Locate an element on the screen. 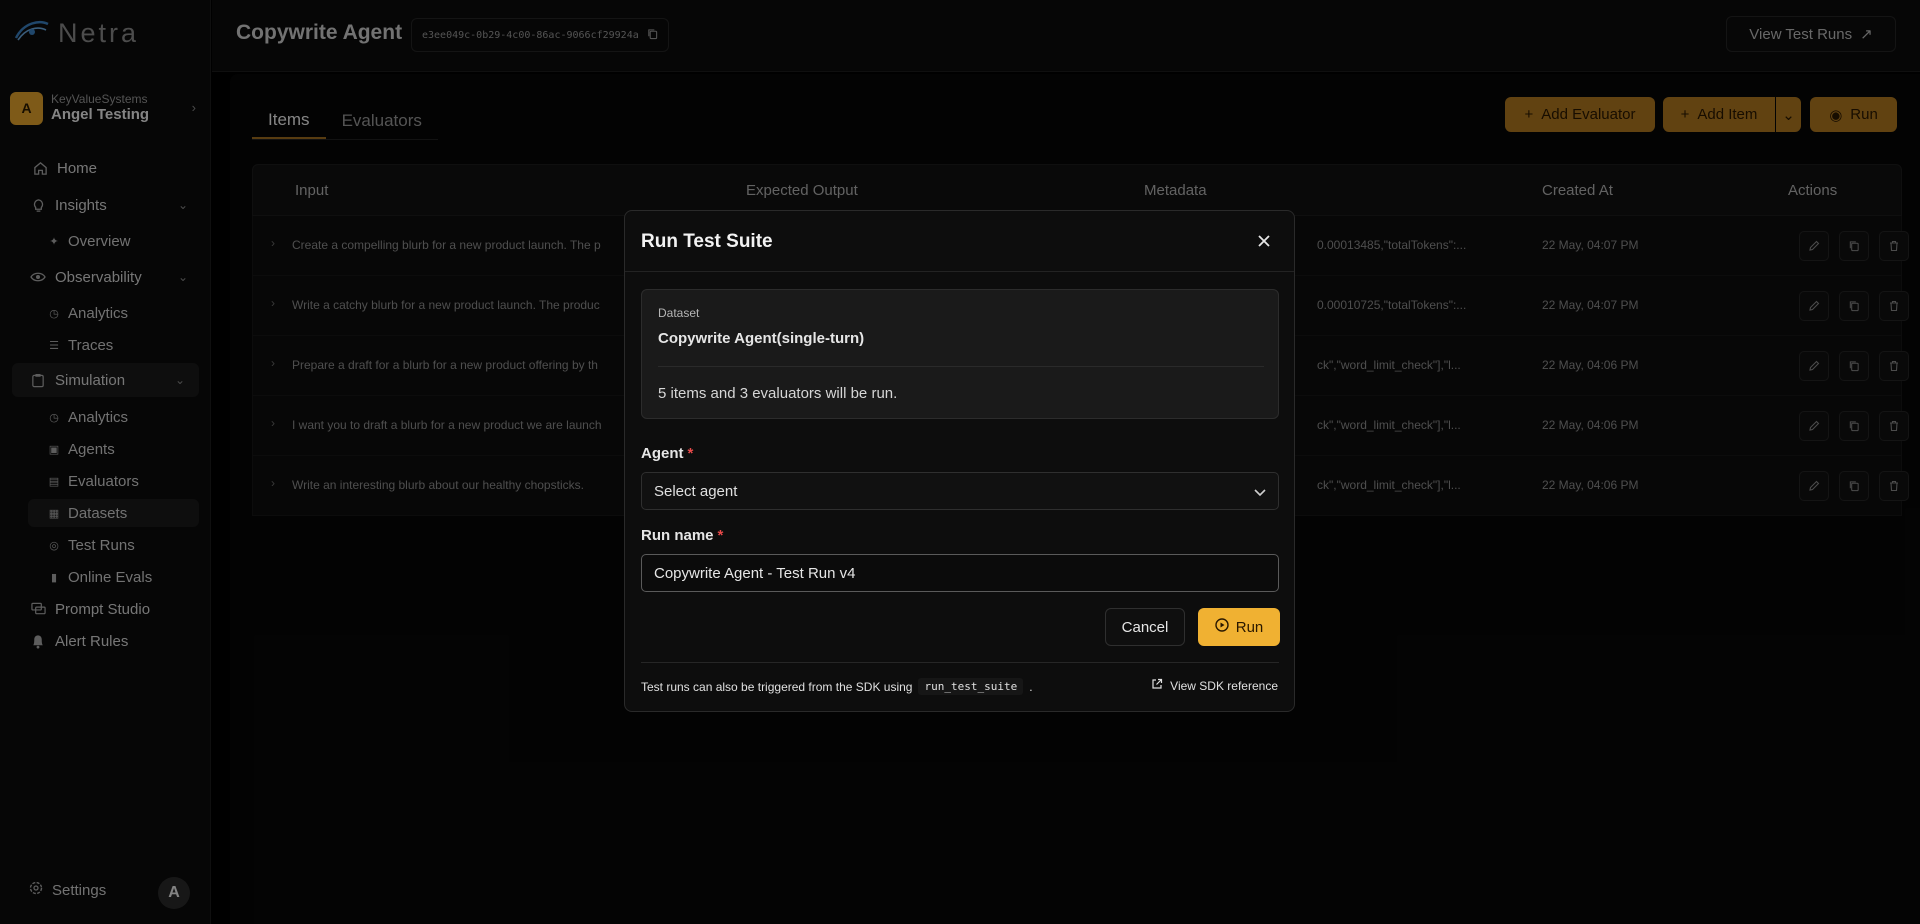  view-sdk-reference-link: View SDK reference is located at coordinates (1214, 685).